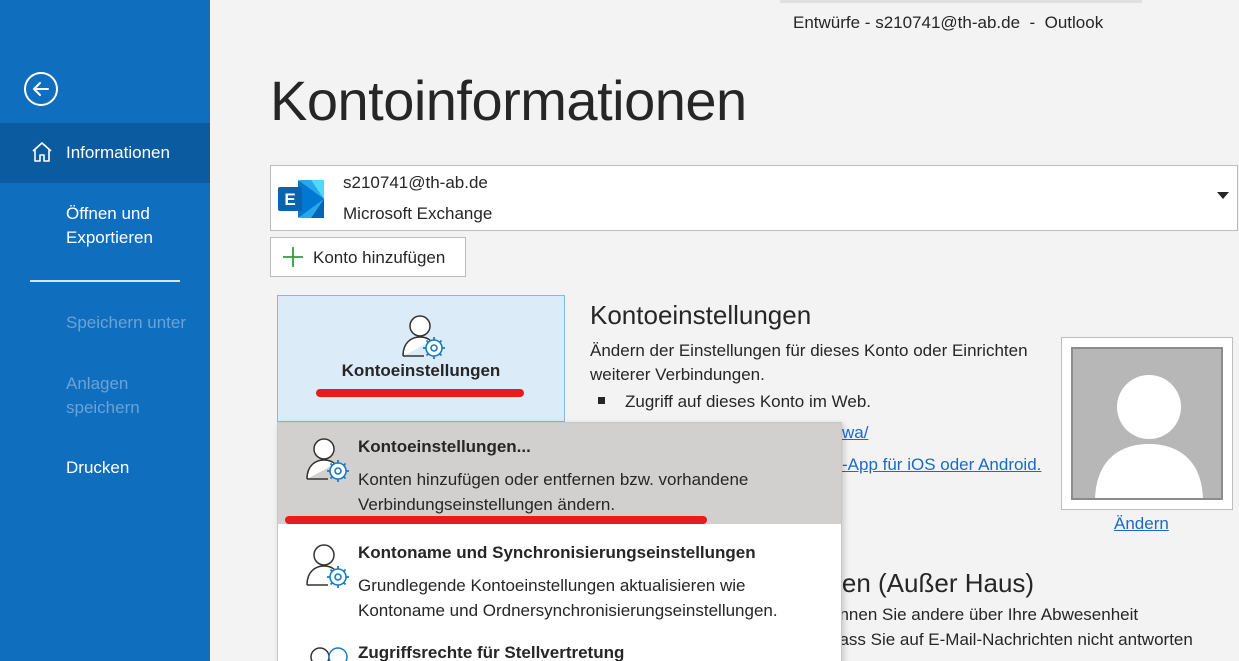 This screenshot has width=1239, height=661. I want to click on automatic-replies-heading: rten (Außer Haus), so click(930, 583).